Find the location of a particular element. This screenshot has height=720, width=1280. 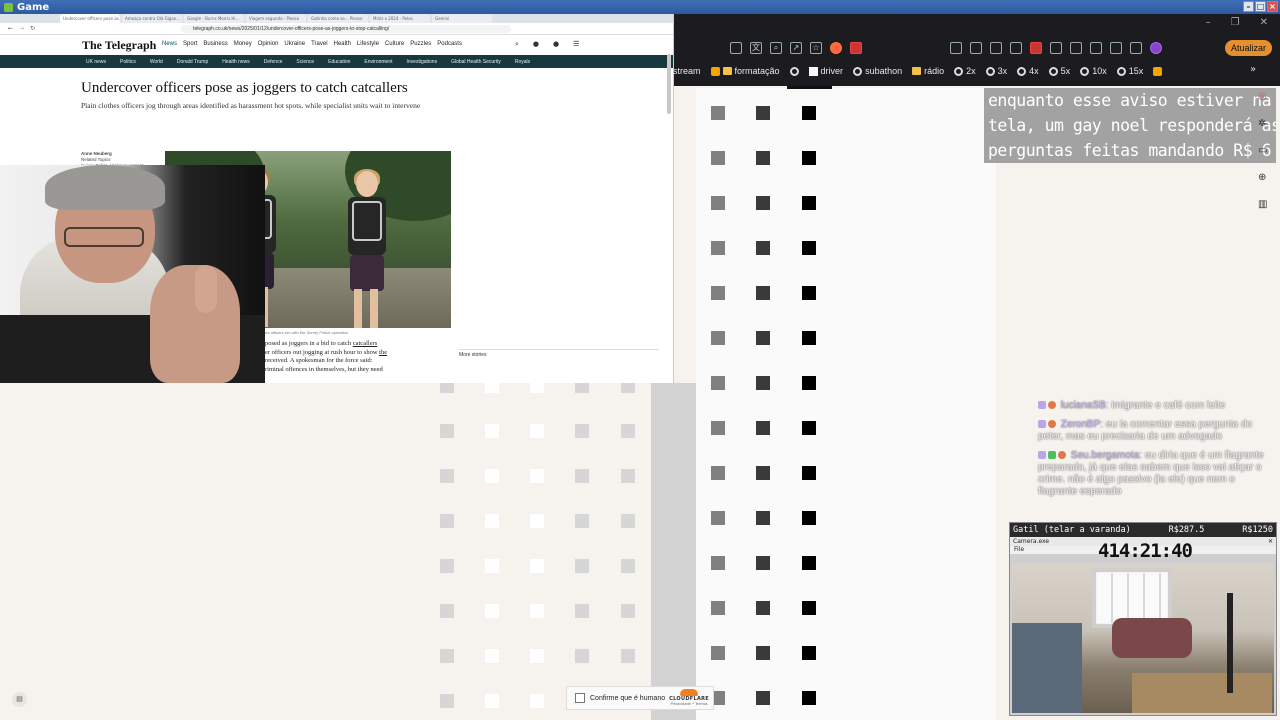

sidebar-icon is located at coordinates (1096, 48).